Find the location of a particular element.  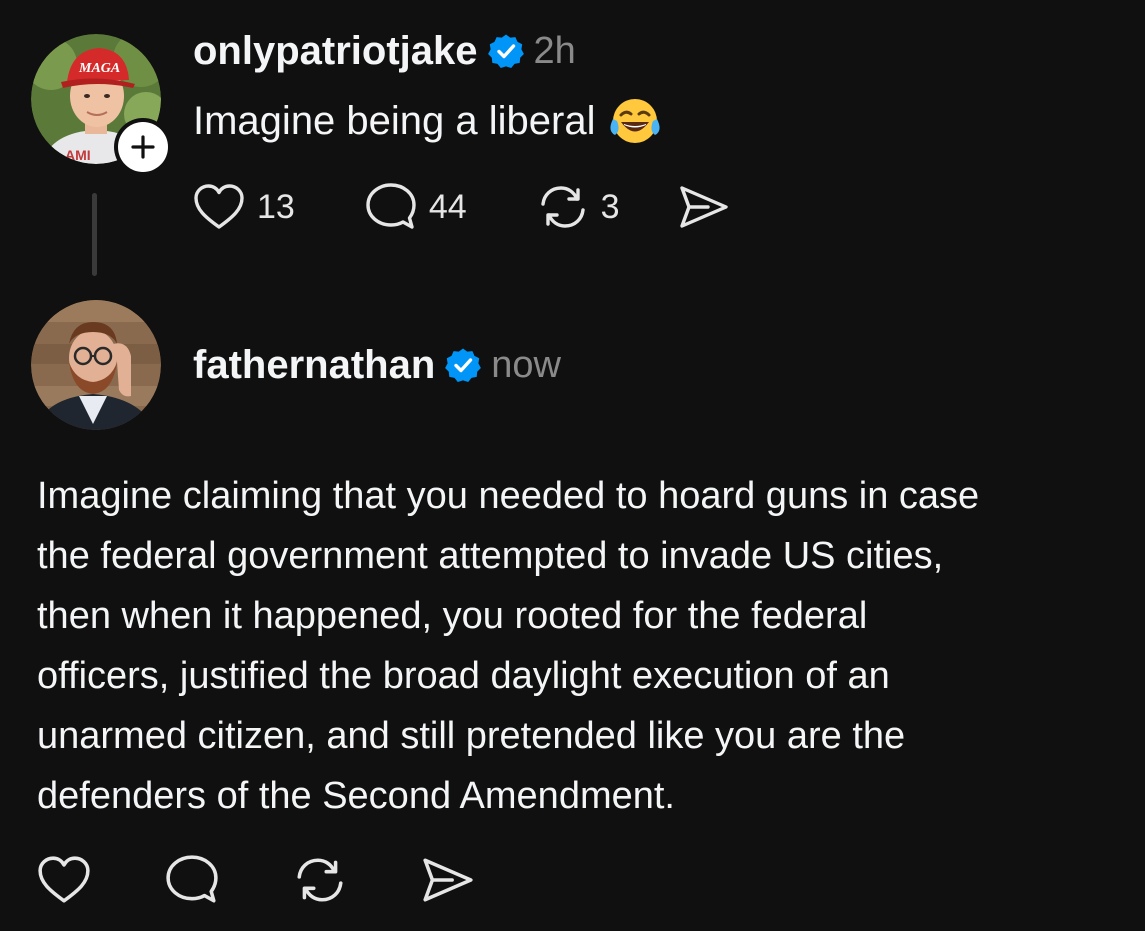

like-button is located at coordinates (64, 880).